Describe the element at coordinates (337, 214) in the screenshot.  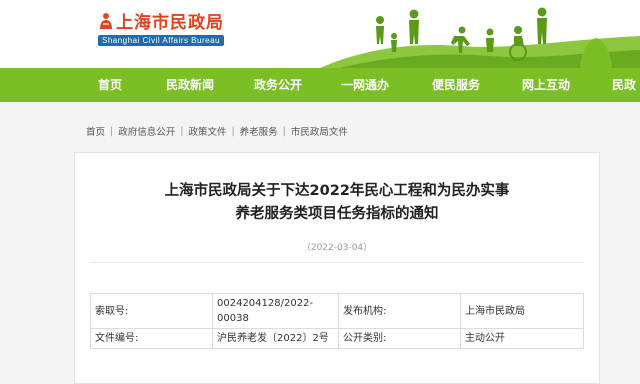
I see `article-title-line-2: 养老服务类项目任务指标的通知` at that location.